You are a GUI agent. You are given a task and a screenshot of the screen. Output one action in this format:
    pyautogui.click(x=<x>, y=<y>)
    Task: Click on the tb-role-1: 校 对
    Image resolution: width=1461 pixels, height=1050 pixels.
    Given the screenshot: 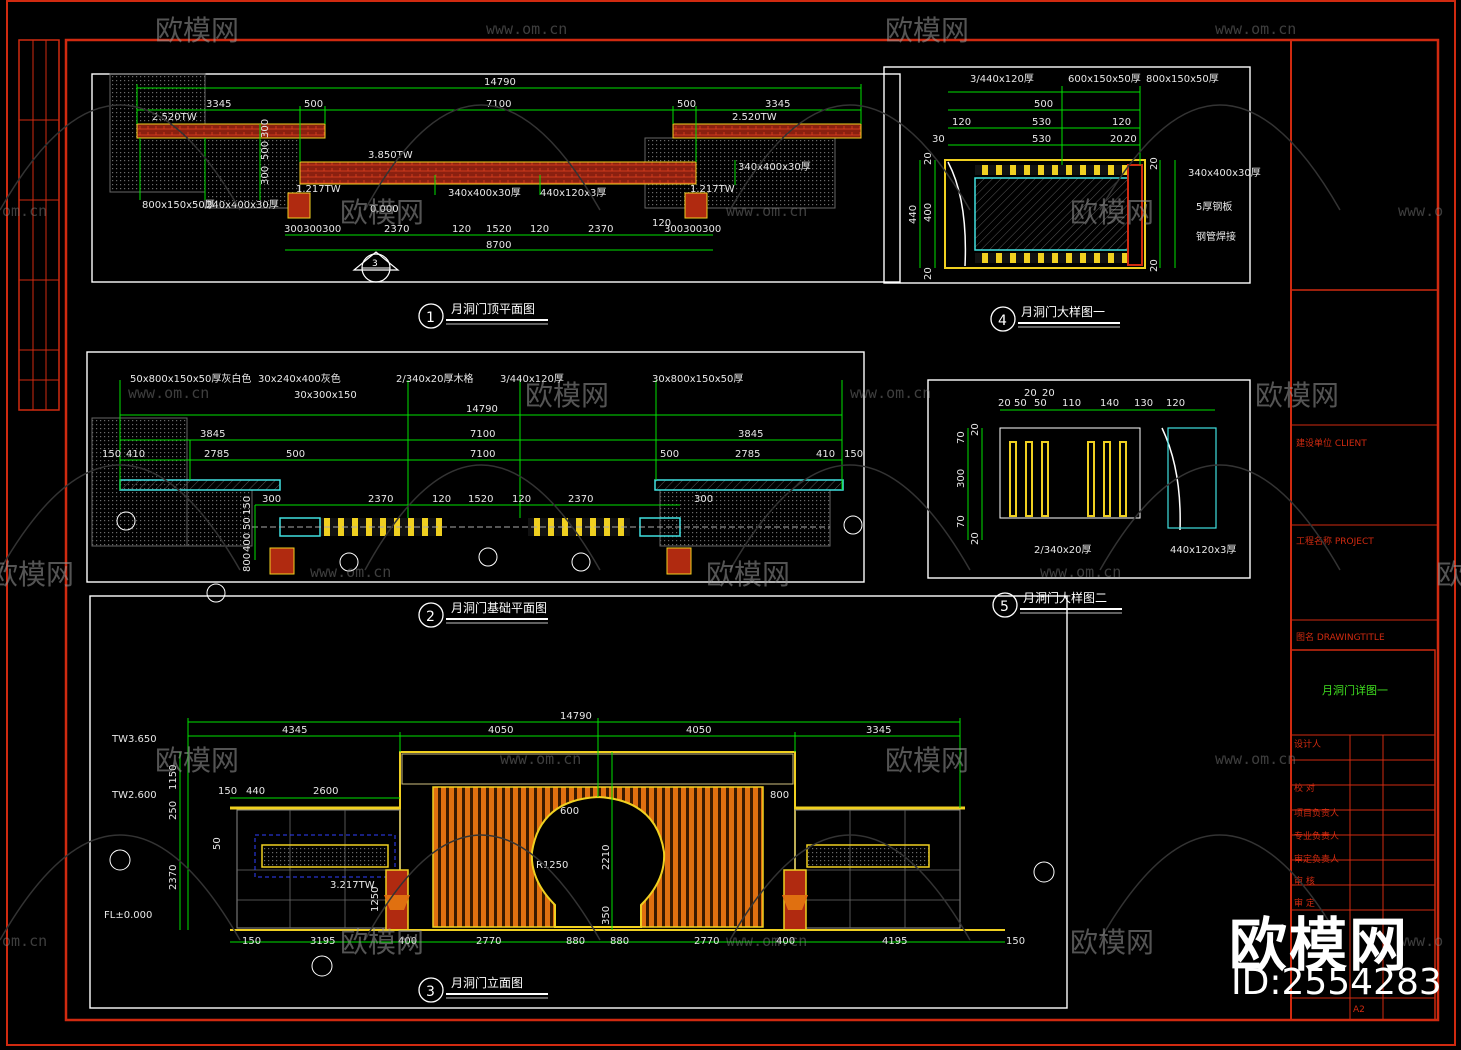 What is the action you would take?
    pyautogui.click(x=1304, y=788)
    